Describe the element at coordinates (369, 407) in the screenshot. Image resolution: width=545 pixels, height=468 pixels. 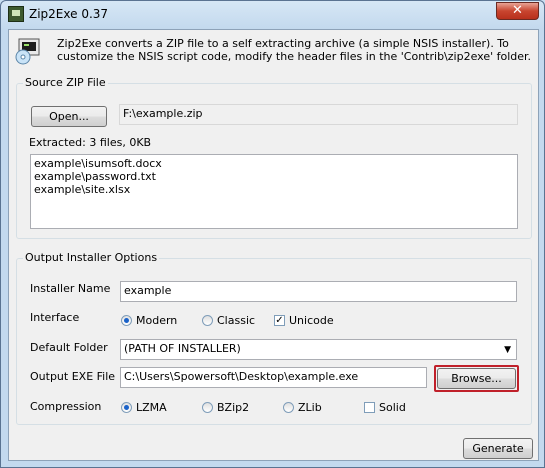
I see `solid-checkbox` at that location.